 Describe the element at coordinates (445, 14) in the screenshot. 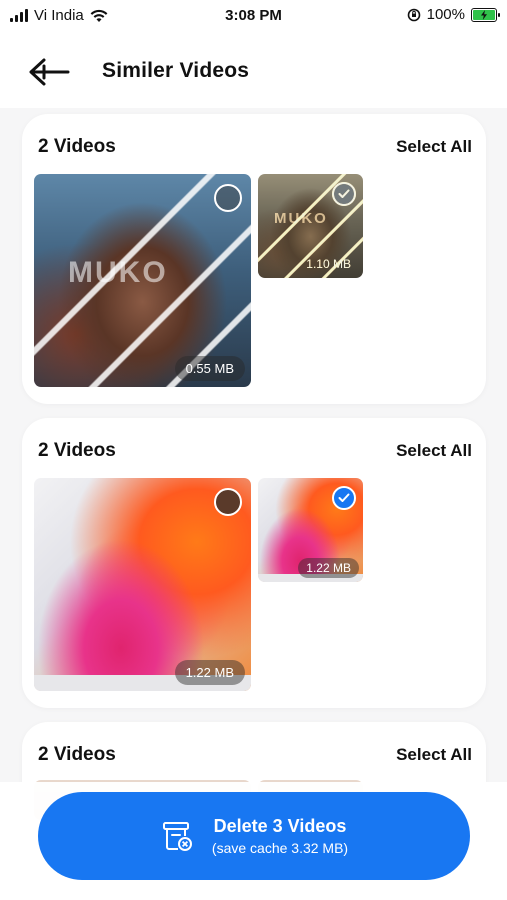

I see `battery-percent: 100%` at that location.